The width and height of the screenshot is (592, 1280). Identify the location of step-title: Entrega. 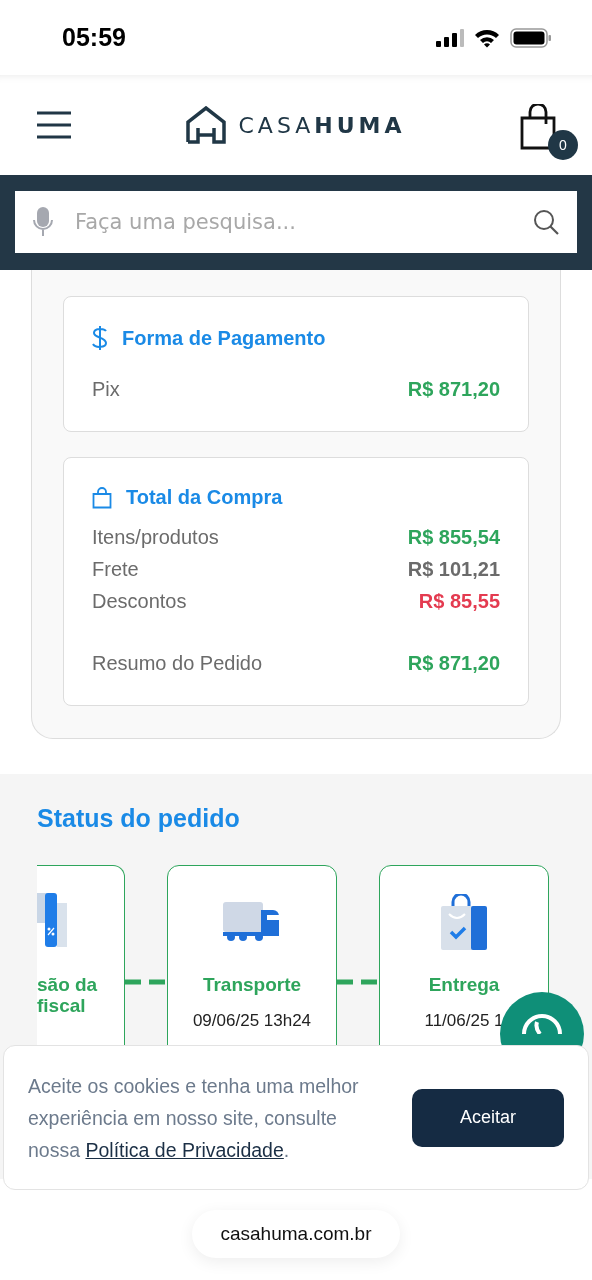
(464, 984).